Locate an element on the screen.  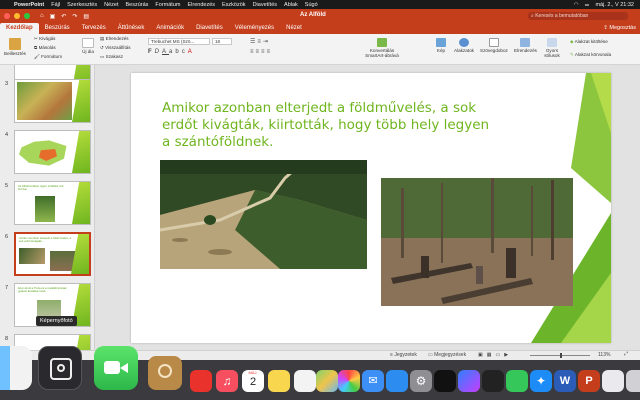
undo-icon: ↶ is located at coordinates (63, 16).